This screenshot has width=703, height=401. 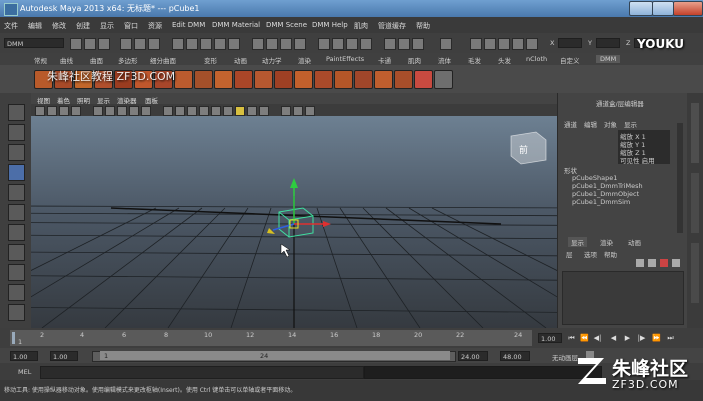 I want to click on snap-plane-icon, so click(x=300, y=44).